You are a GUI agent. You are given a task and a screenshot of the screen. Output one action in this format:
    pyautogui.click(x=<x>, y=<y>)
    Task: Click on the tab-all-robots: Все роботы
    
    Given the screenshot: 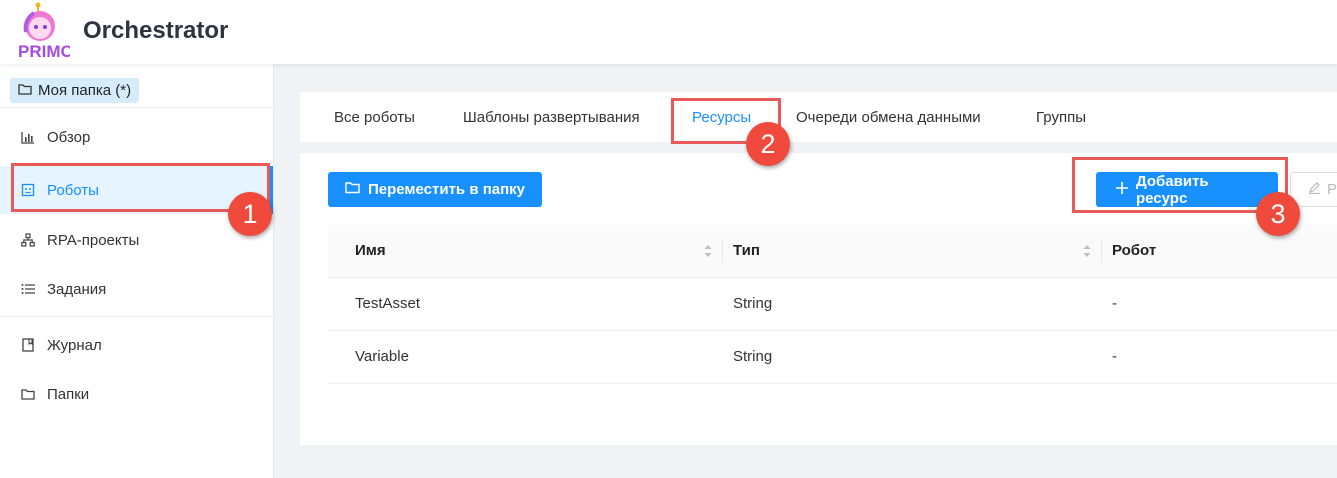 What is the action you would take?
    pyautogui.click(x=374, y=117)
    